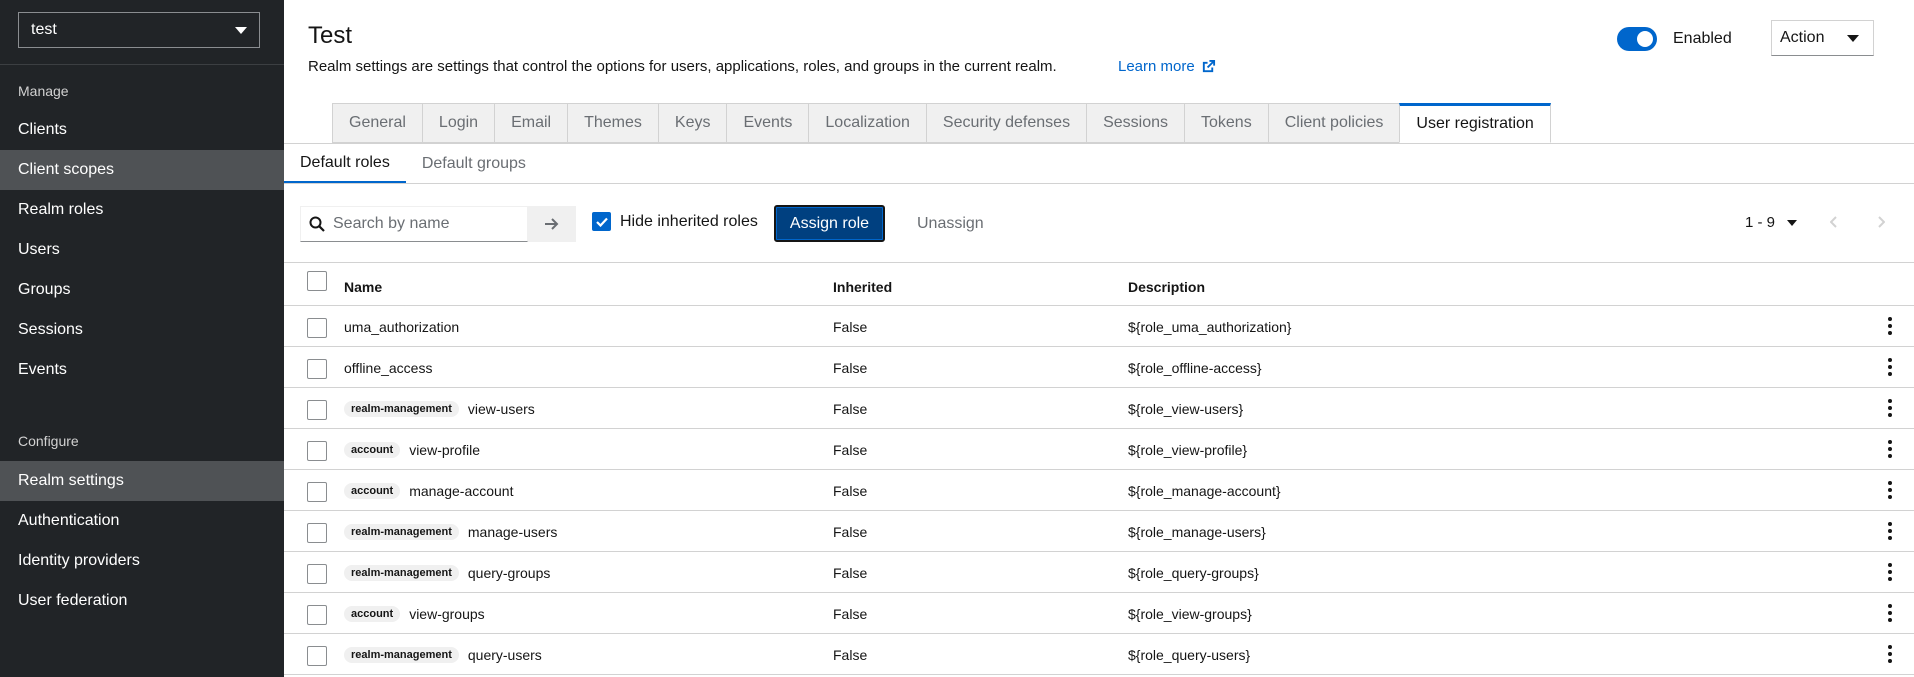  What do you see at coordinates (142, 330) in the screenshot?
I see `sidebar-item-sessions: Sessions` at bounding box center [142, 330].